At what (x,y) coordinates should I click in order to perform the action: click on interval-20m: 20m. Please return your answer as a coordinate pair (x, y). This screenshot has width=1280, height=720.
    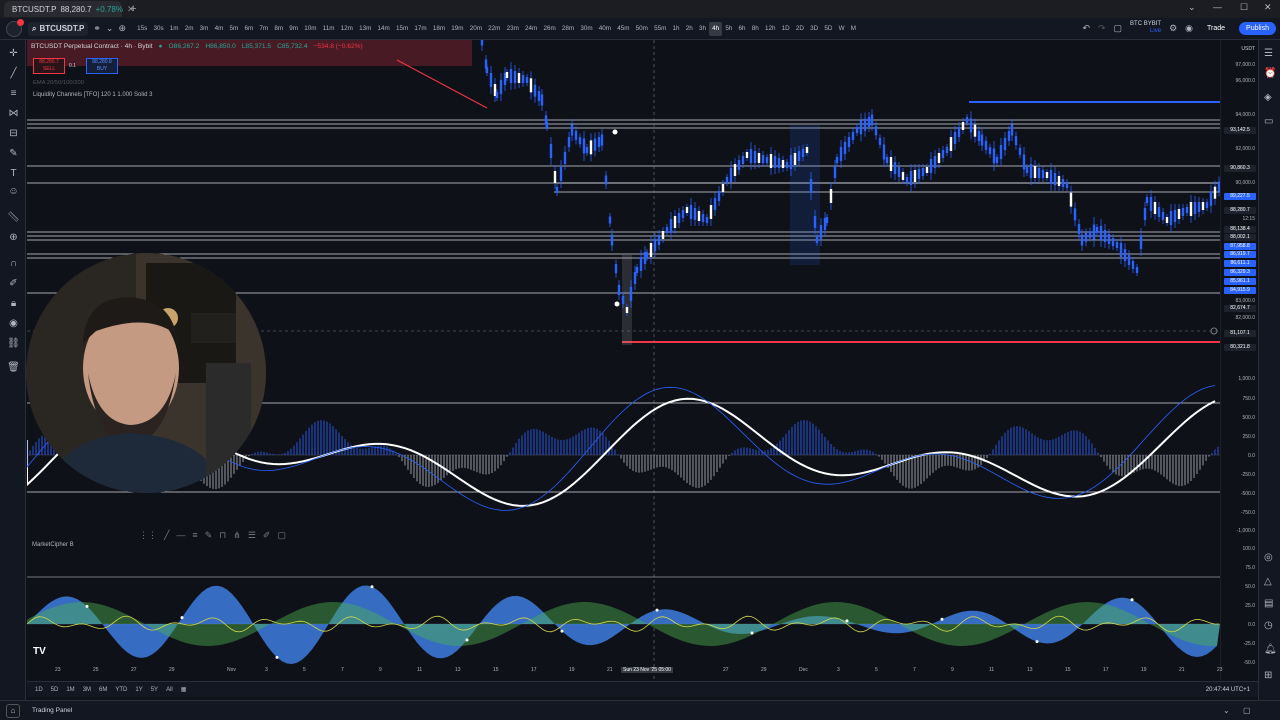
    Looking at the image, I should click on (476, 29).